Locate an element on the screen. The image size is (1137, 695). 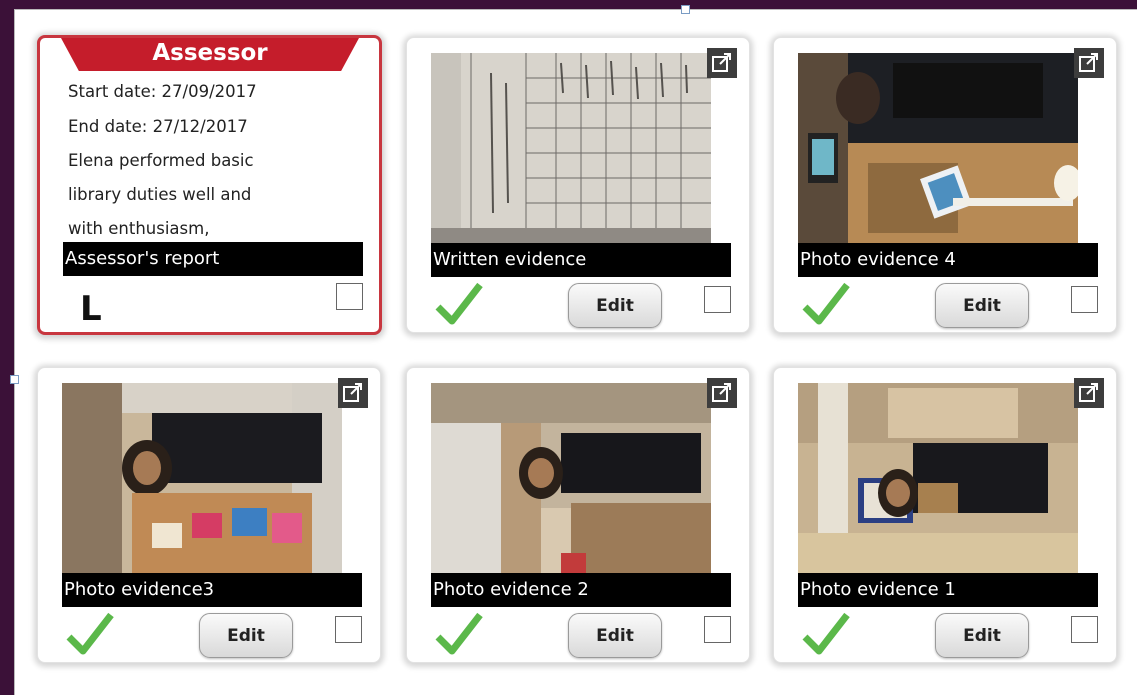
resize-handle-left is located at coordinates (14, 379).